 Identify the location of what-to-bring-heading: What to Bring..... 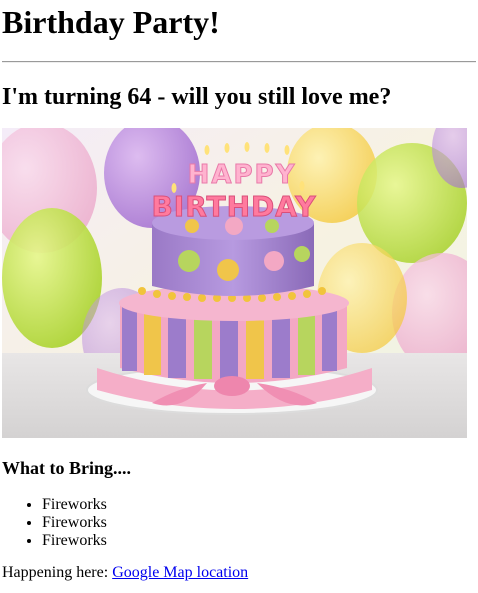
(67, 468).